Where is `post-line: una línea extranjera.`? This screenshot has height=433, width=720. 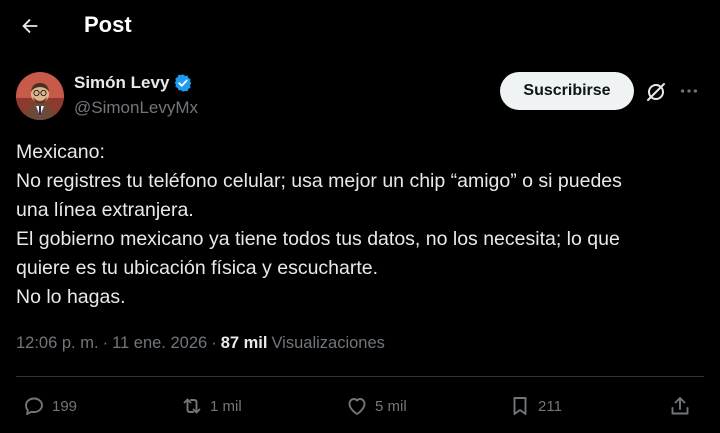
post-line: una línea extranjera. is located at coordinates (105, 210).